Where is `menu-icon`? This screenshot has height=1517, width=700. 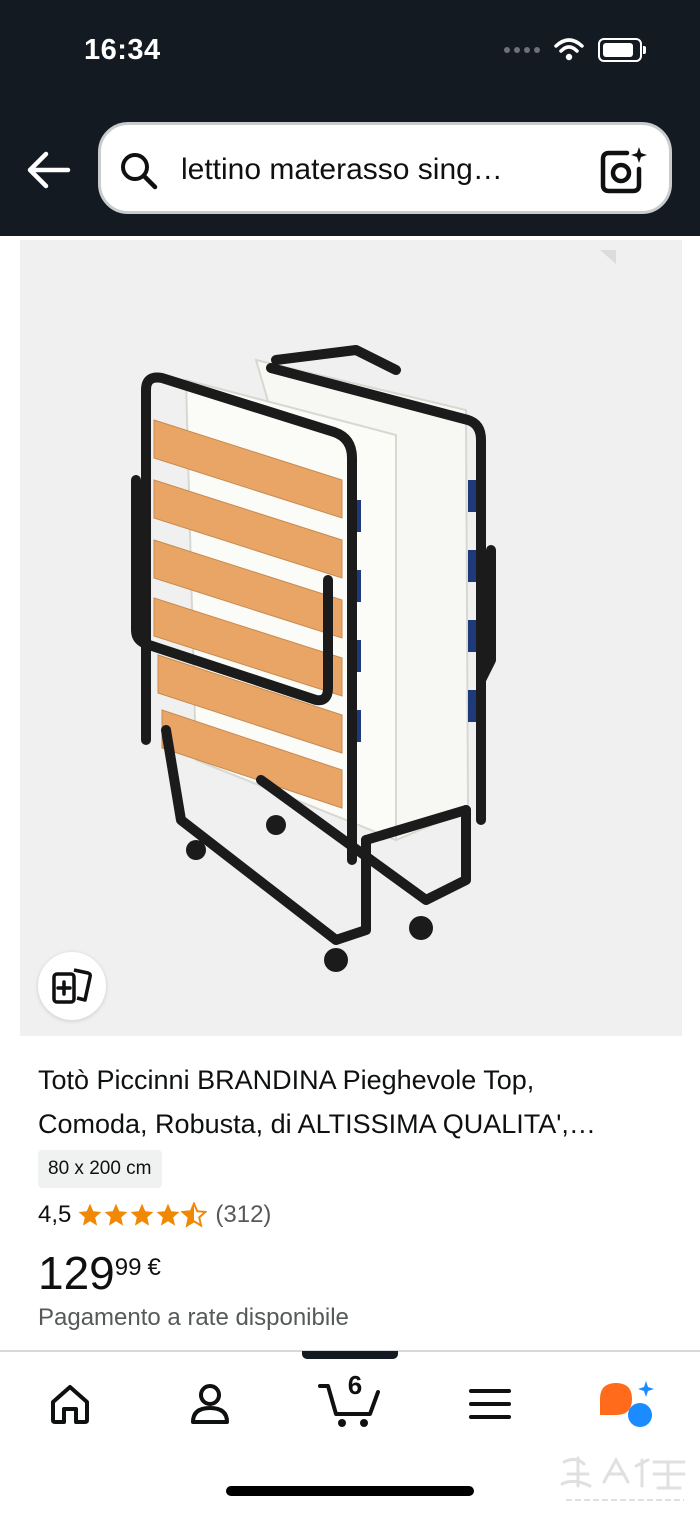 menu-icon is located at coordinates (490, 1404).